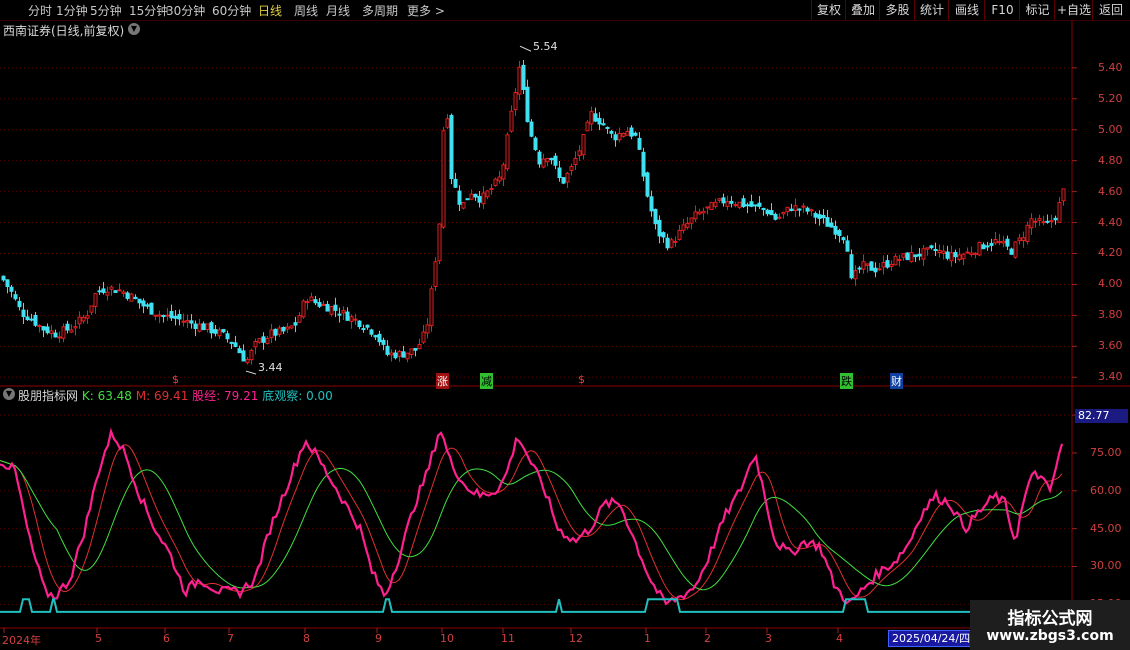 This screenshot has height=650, width=1130. What do you see at coordinates (525, 48) in the screenshot?
I see `high-pointer` at bounding box center [525, 48].